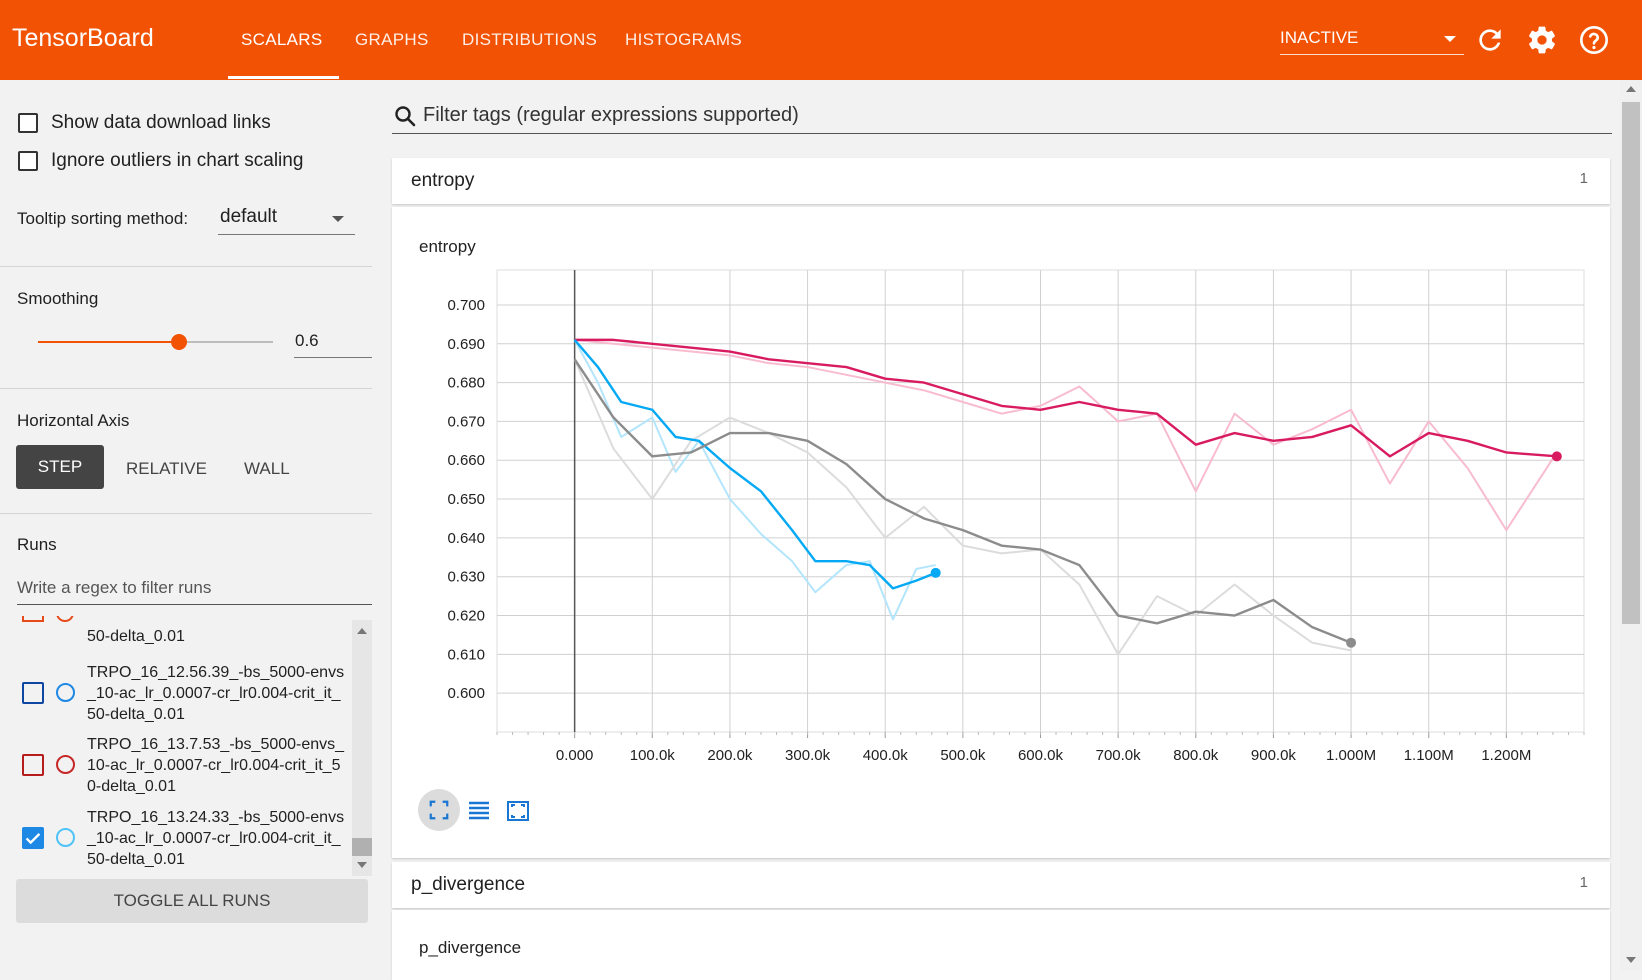 The width and height of the screenshot is (1642, 980). What do you see at coordinates (479, 811) in the screenshot?
I see `toggle-log-scale-icon` at bounding box center [479, 811].